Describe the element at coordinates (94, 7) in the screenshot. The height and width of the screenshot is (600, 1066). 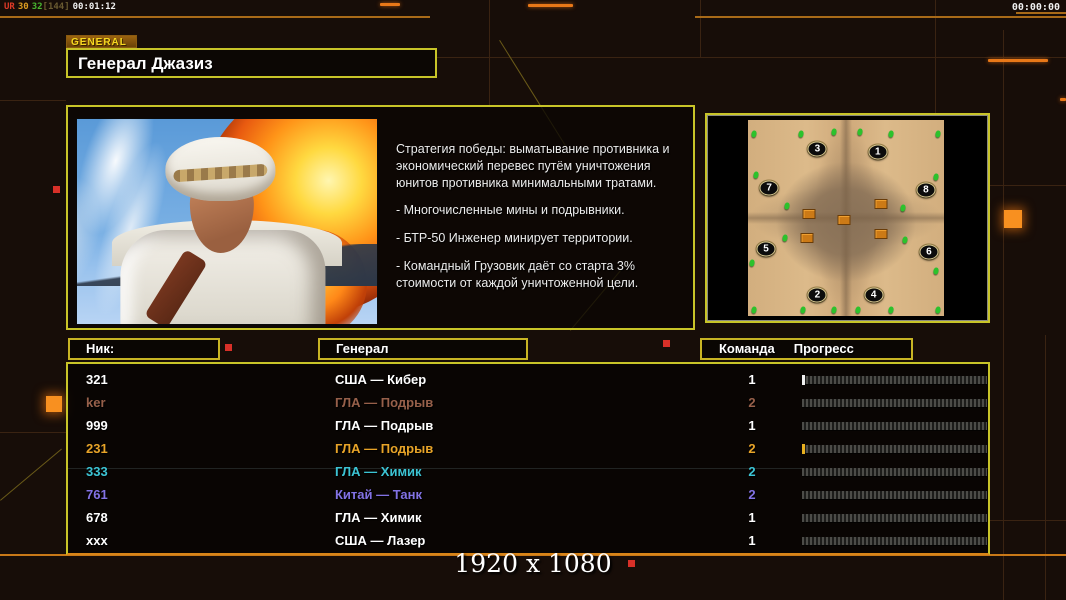
I see `session-timer: 00:01:12` at that location.